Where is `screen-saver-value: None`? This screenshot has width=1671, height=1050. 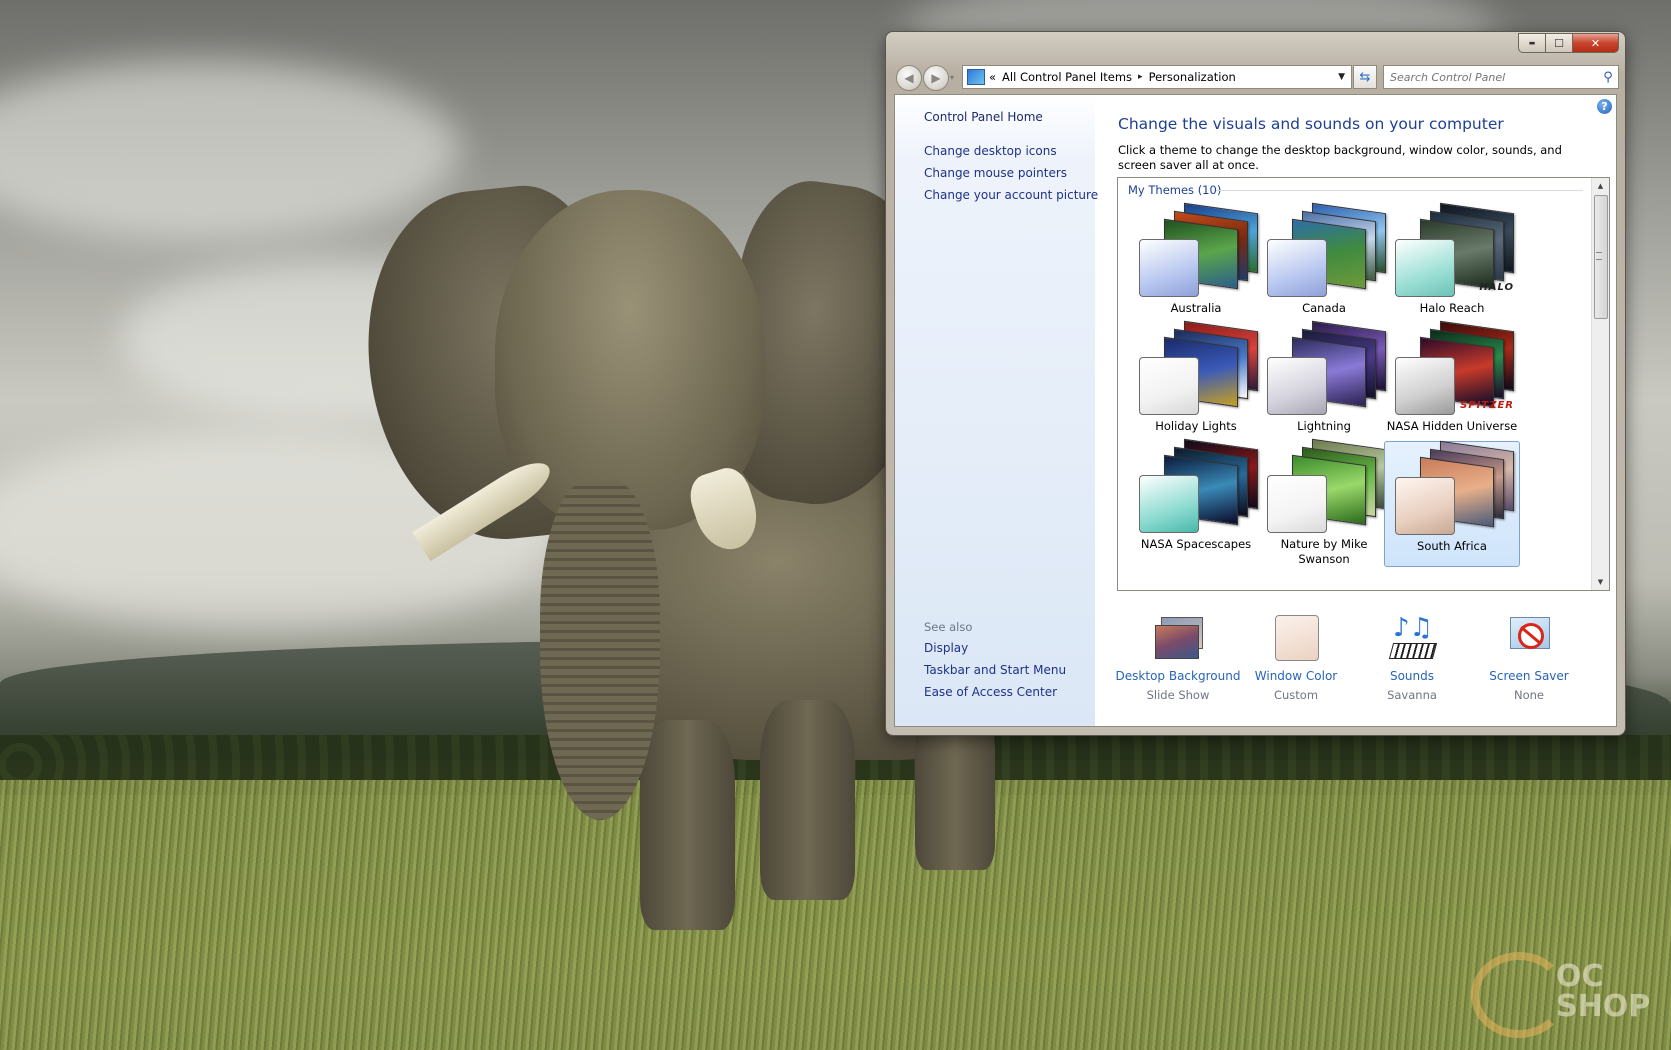
screen-saver-value: None is located at coordinates (1528, 695).